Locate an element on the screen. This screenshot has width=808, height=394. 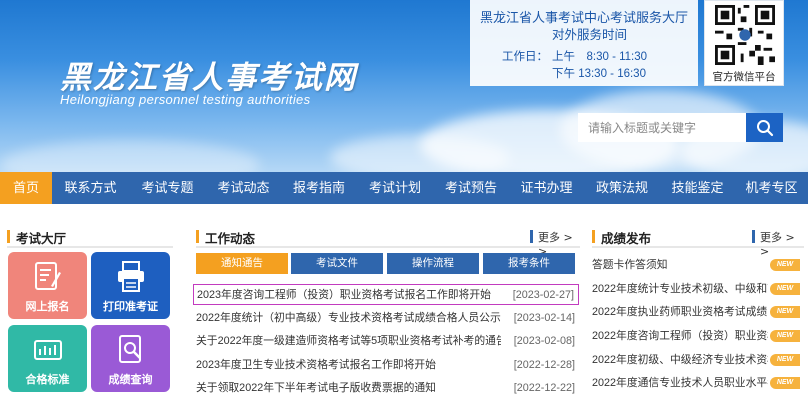
result-item: 2022年度统计专业技术初级、中级和高… NEW is located at coordinates (697, 289).